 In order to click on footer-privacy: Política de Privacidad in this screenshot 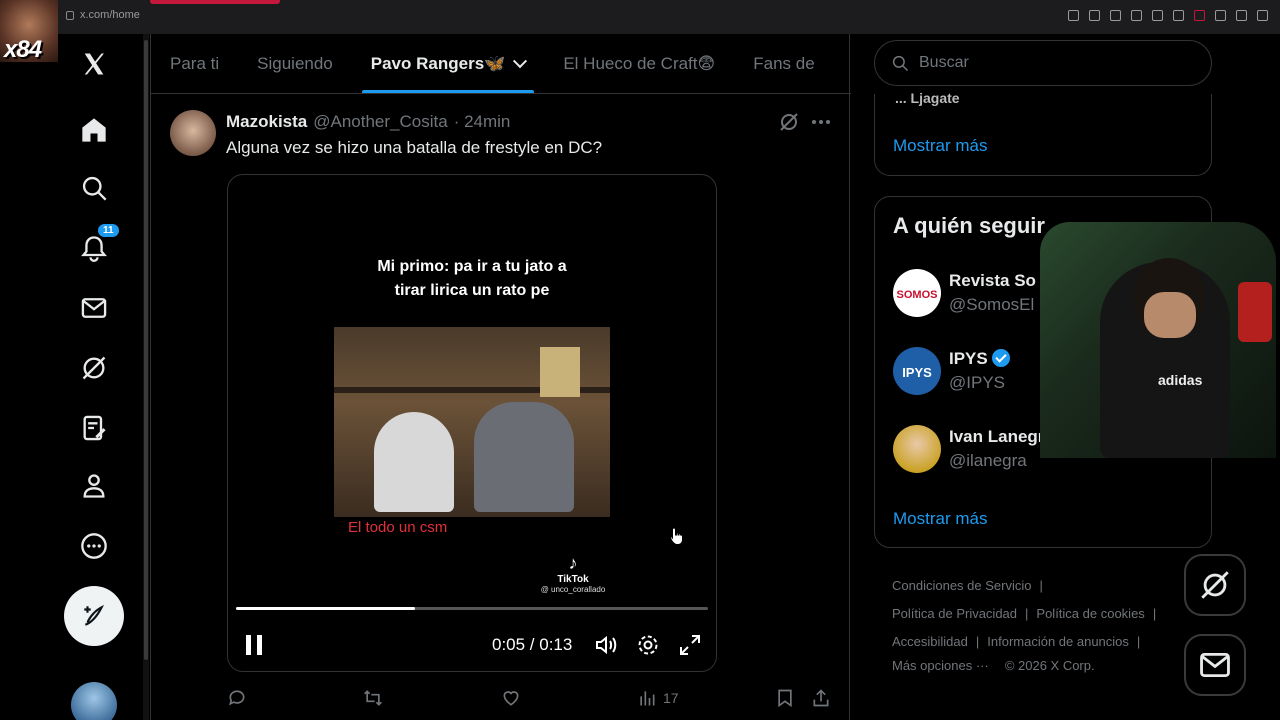, I will do `click(954, 613)`.